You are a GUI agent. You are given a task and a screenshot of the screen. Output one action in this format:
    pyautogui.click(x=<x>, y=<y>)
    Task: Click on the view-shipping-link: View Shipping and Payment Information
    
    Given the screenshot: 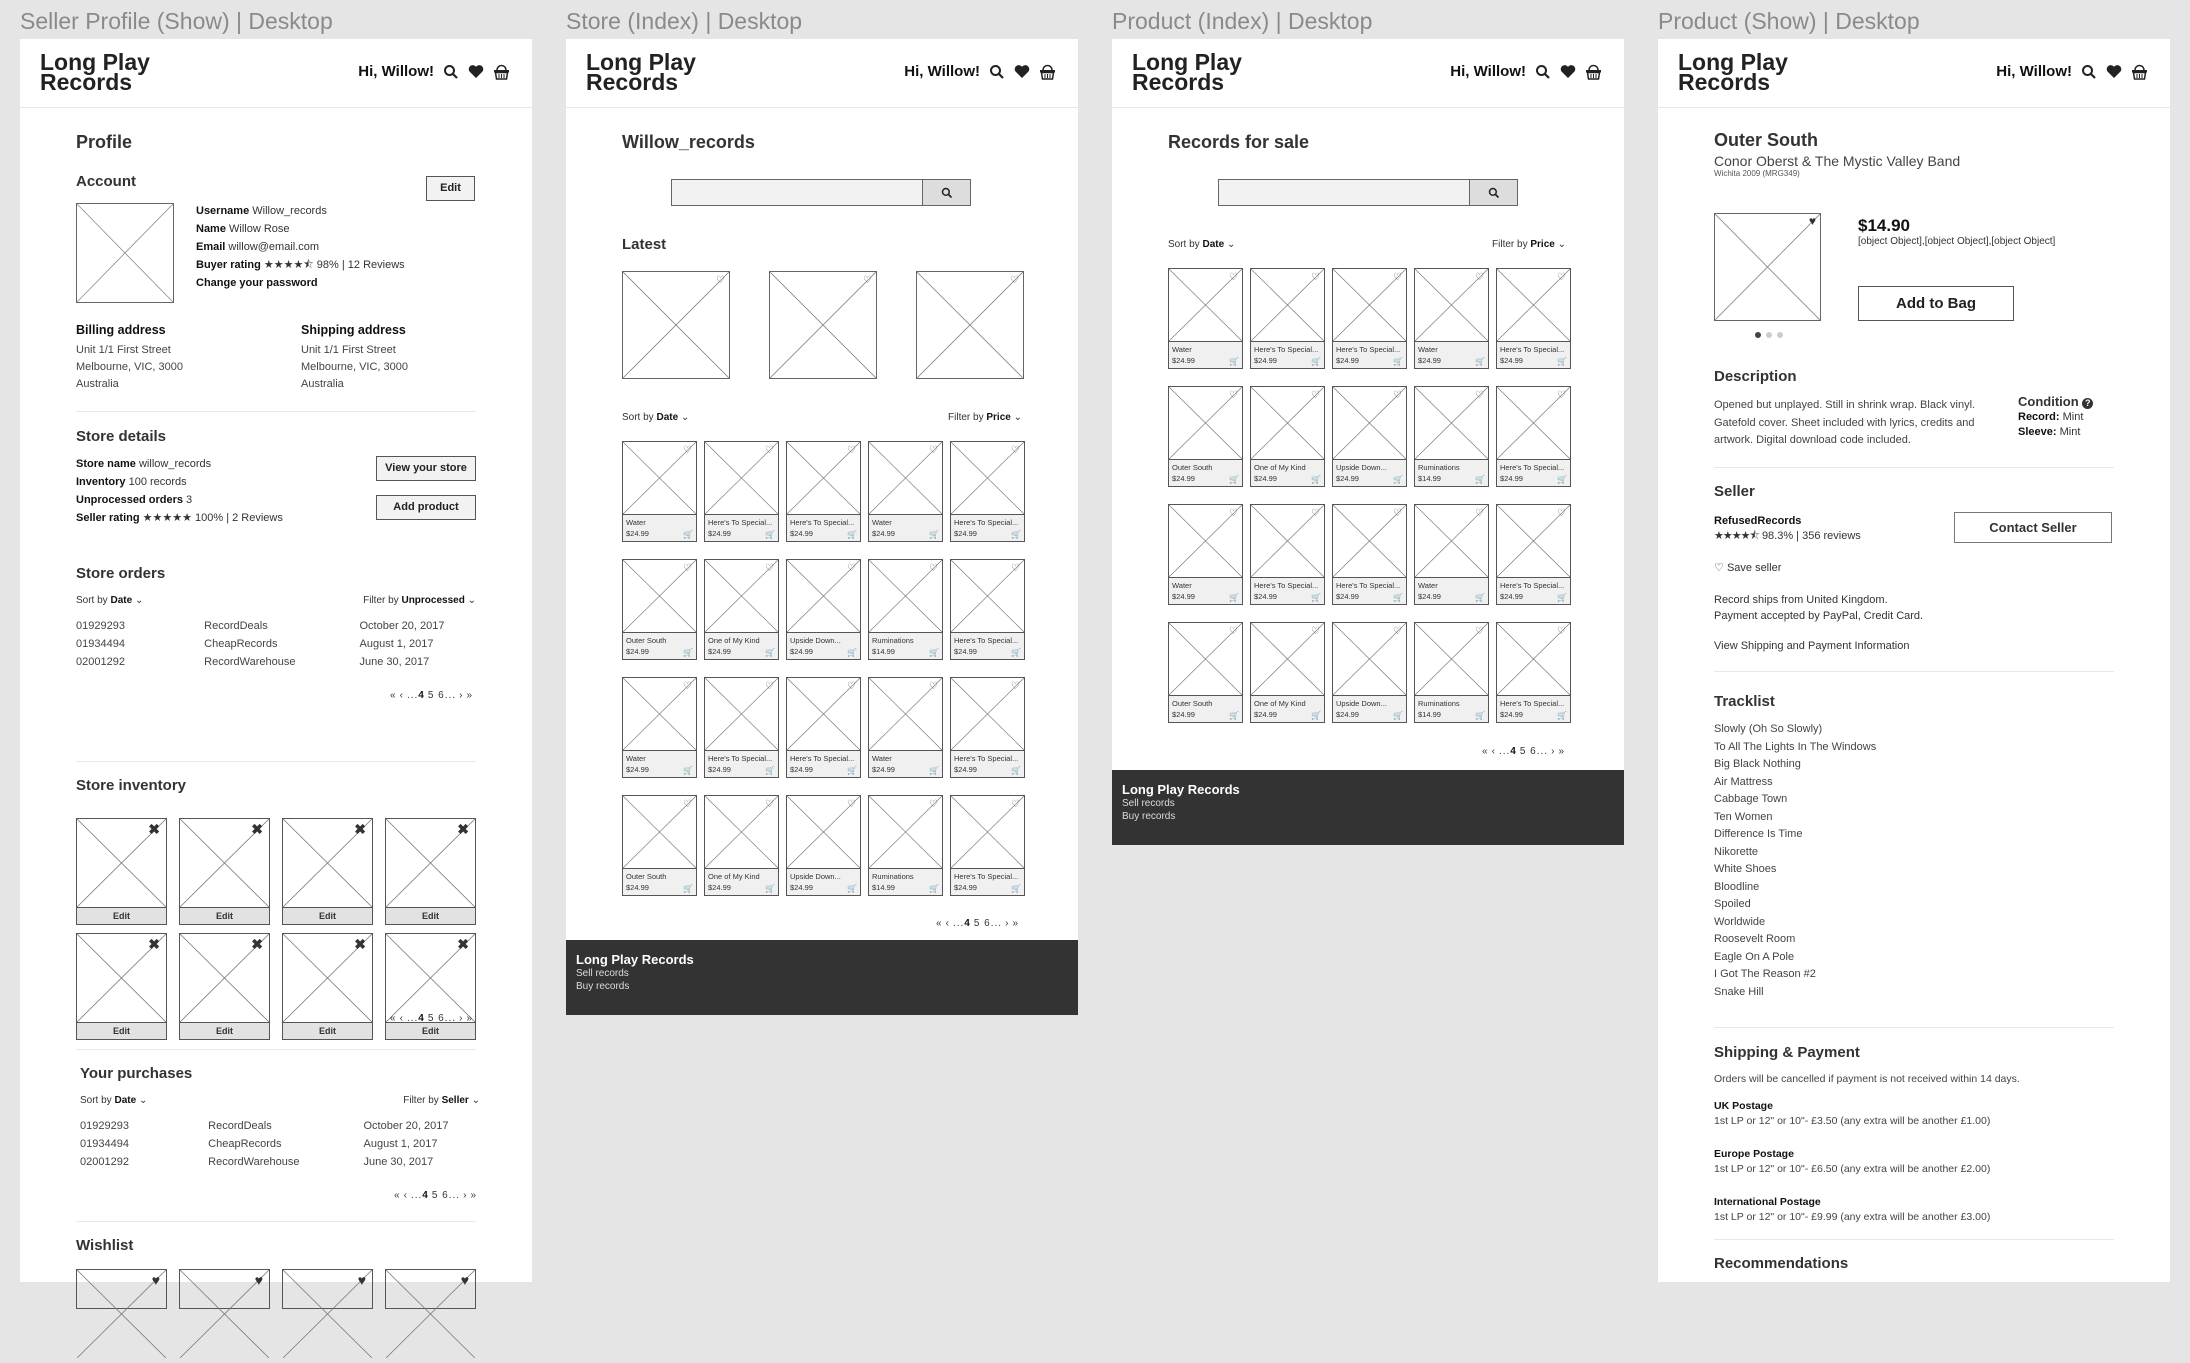 What is the action you would take?
    pyautogui.click(x=1811, y=646)
    